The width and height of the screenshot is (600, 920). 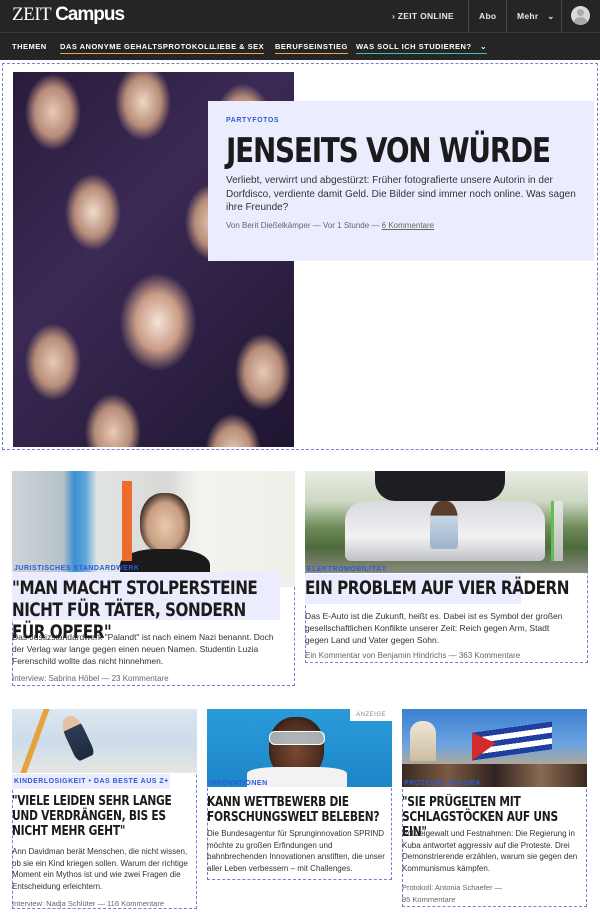 I want to click on hero-kicker: PARTYFOTOS, so click(x=253, y=120).